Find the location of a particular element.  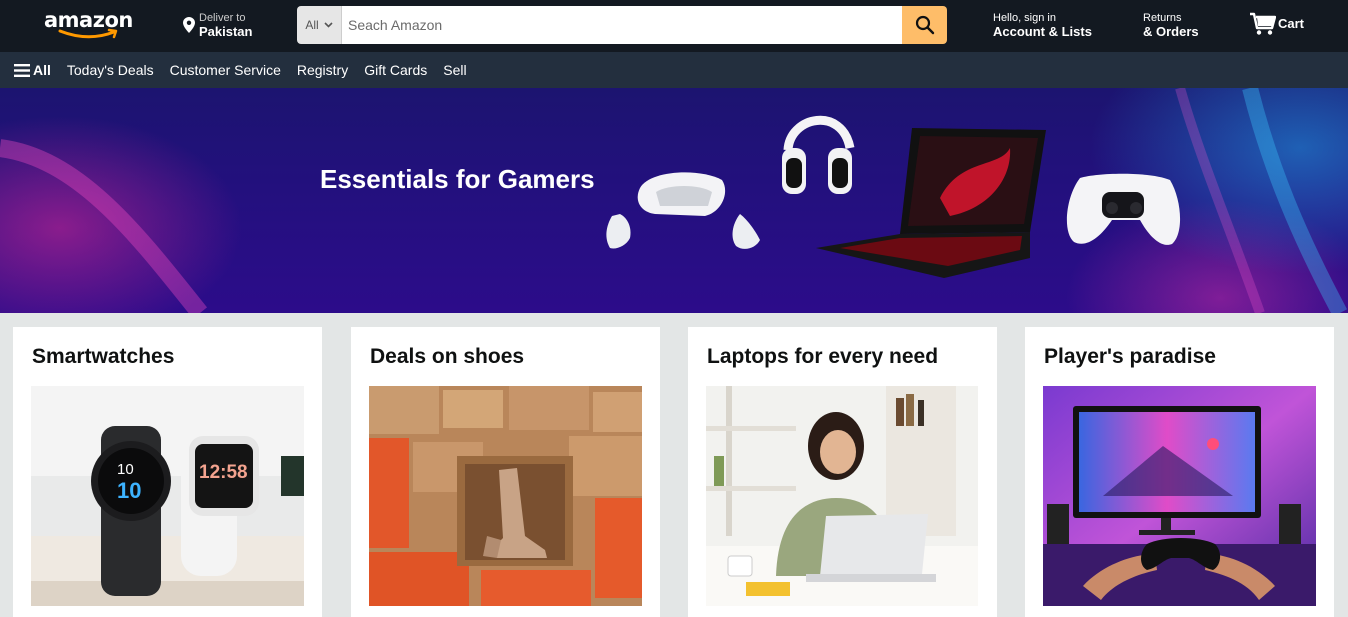

gaming-image is located at coordinates (1179, 496).